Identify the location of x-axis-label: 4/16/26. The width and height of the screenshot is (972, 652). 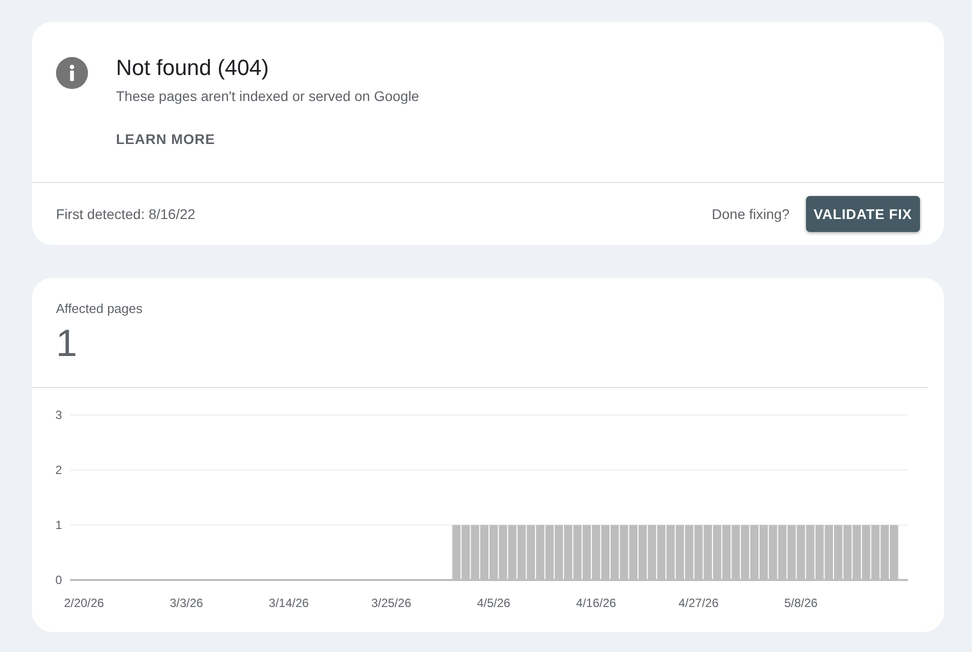
(596, 603).